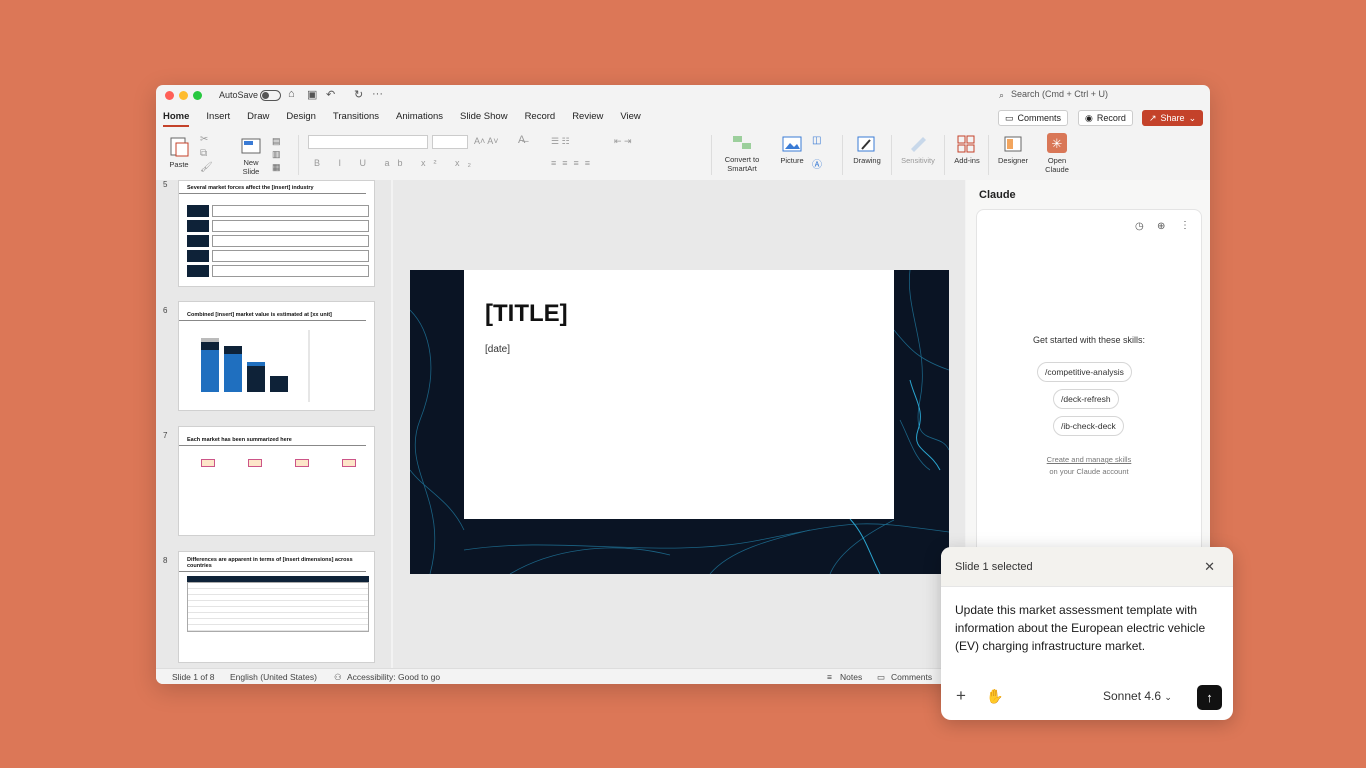  What do you see at coordinates (301, 119) in the screenshot?
I see `tab-design: Design` at bounding box center [301, 119].